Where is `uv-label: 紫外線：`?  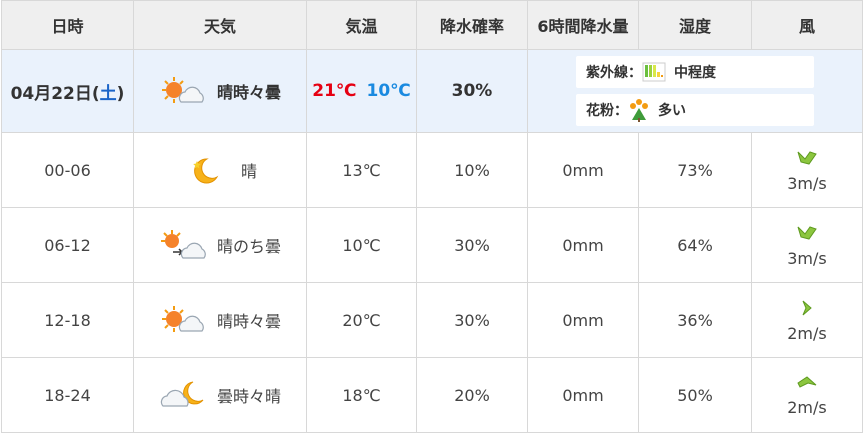 uv-label: 紫外線： is located at coordinates (614, 73).